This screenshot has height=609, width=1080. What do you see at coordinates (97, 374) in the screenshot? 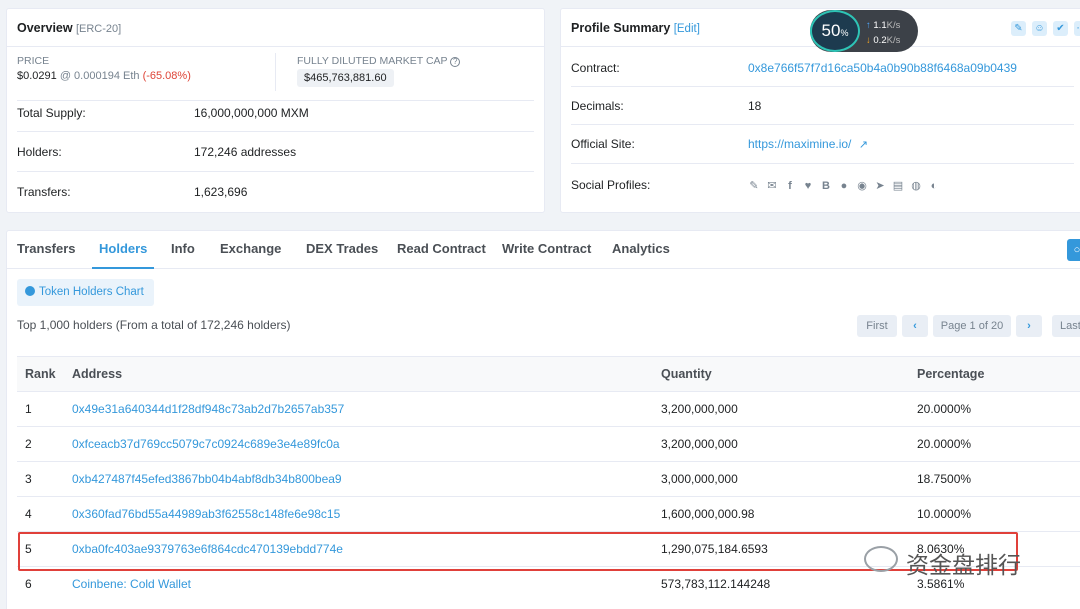
I see `col-address: Address` at bounding box center [97, 374].